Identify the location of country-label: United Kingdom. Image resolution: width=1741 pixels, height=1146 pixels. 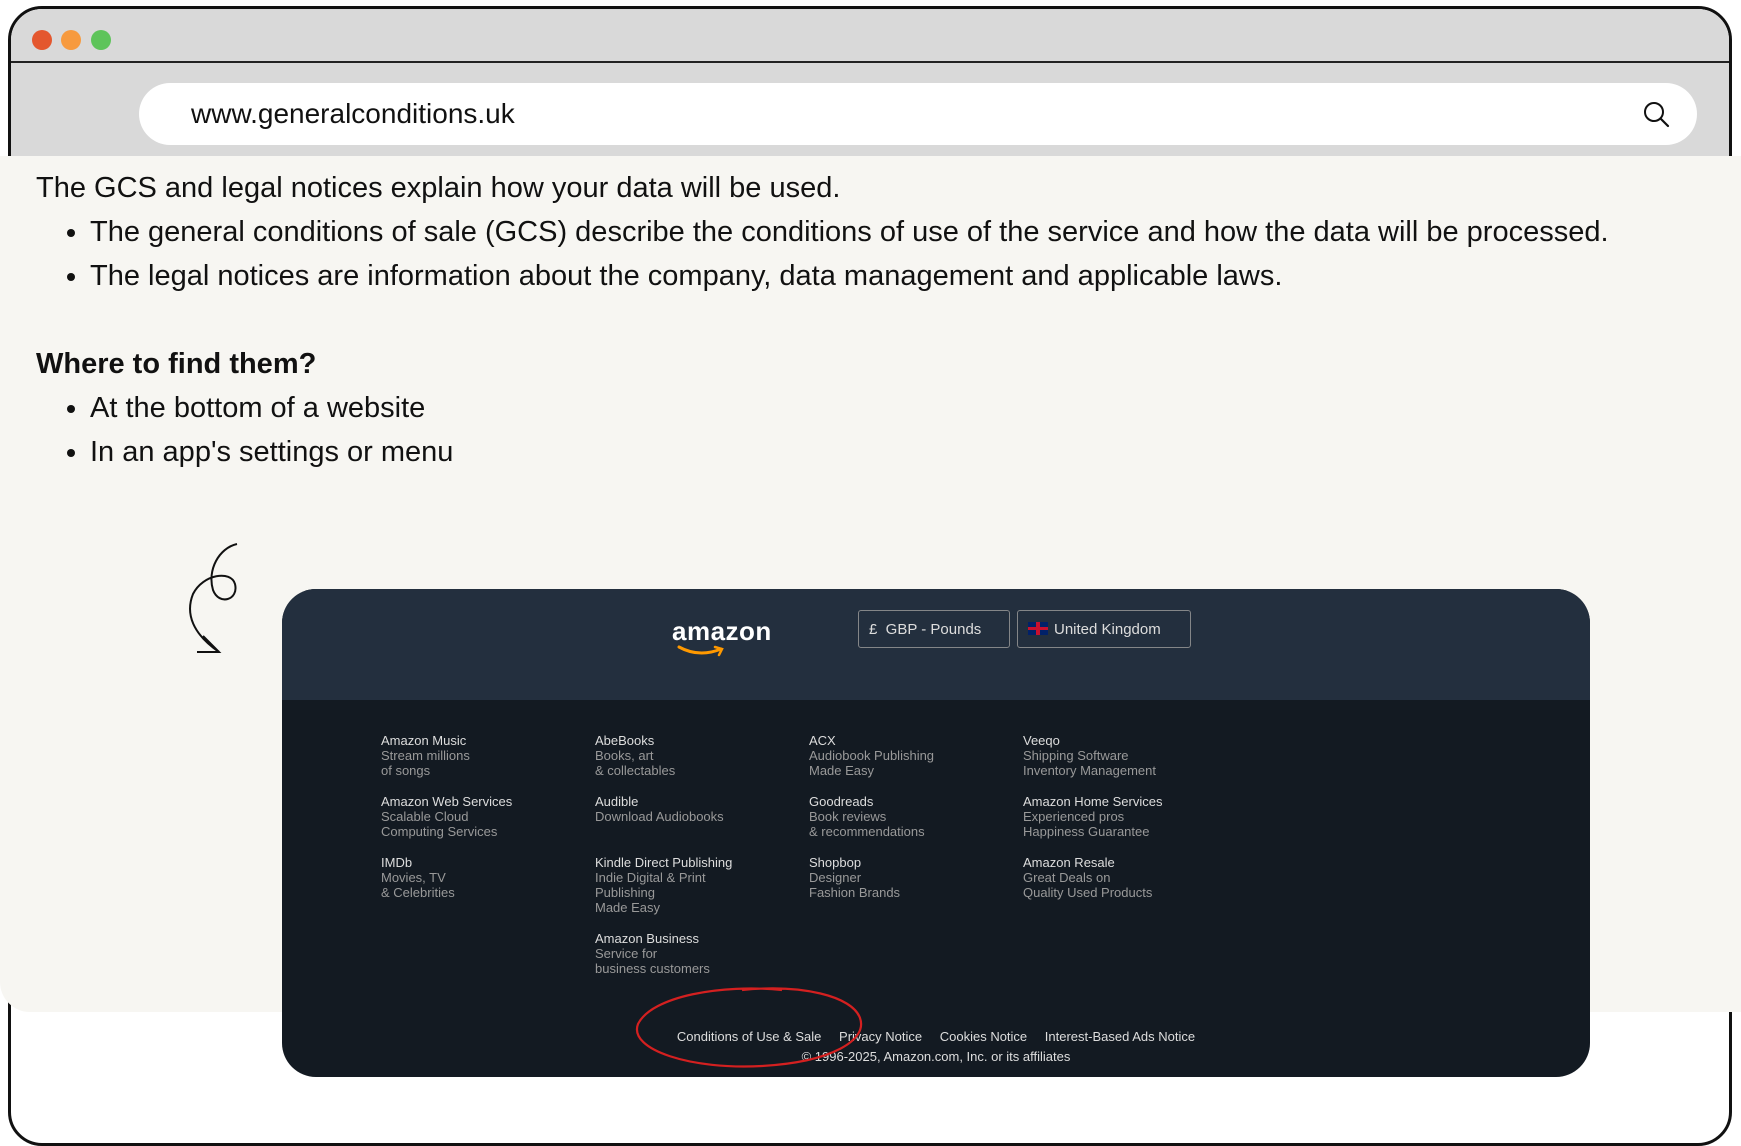
(1107, 629).